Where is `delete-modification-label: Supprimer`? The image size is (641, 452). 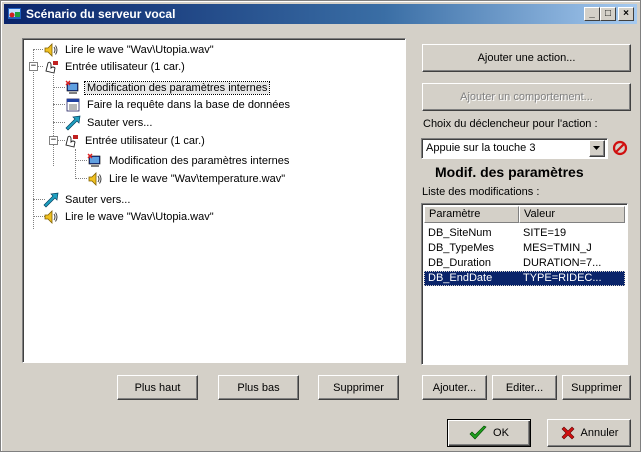 delete-modification-label: Supprimer is located at coordinates (596, 387).